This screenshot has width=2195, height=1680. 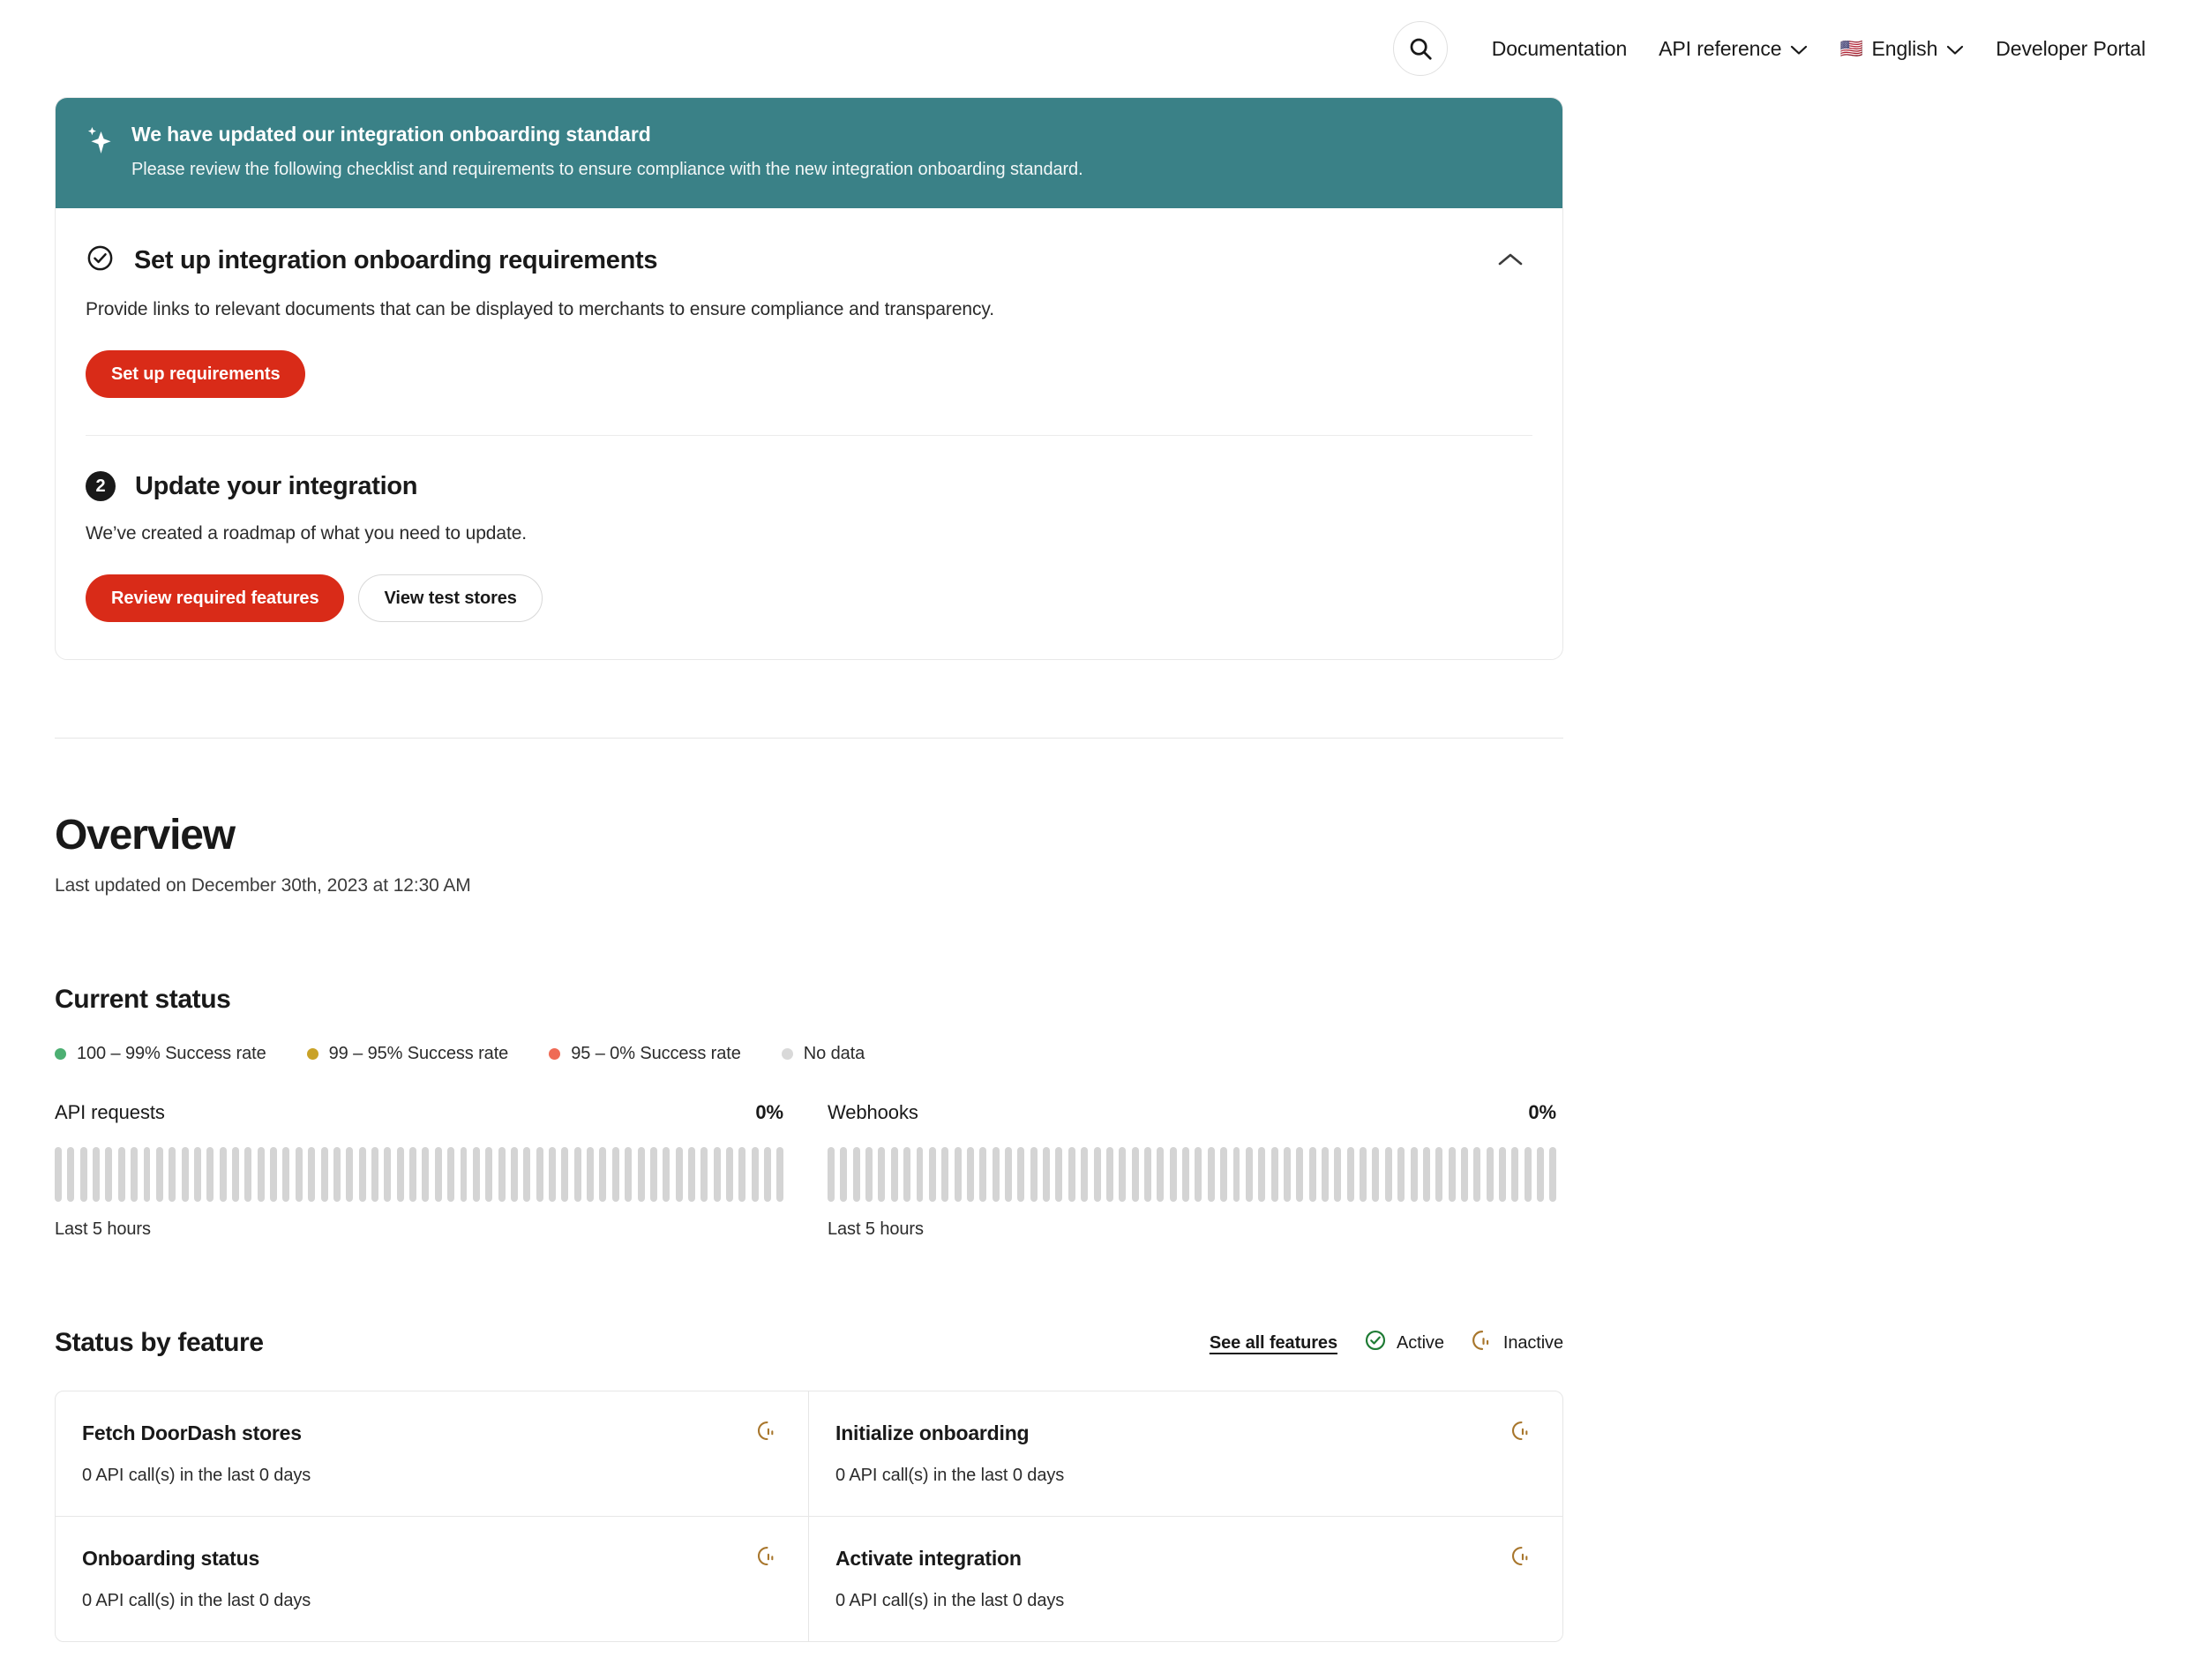 What do you see at coordinates (450, 598) in the screenshot?
I see `view-test-stores-button: View test stores` at bounding box center [450, 598].